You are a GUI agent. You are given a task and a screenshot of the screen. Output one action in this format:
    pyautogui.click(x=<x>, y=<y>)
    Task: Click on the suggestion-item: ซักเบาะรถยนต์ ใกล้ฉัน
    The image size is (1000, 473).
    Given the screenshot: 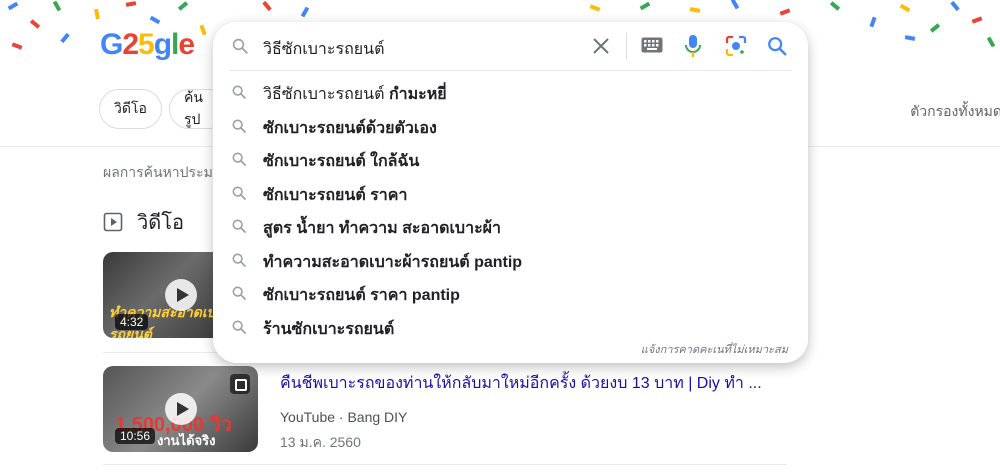 What is the action you would take?
    pyautogui.click(x=510, y=159)
    